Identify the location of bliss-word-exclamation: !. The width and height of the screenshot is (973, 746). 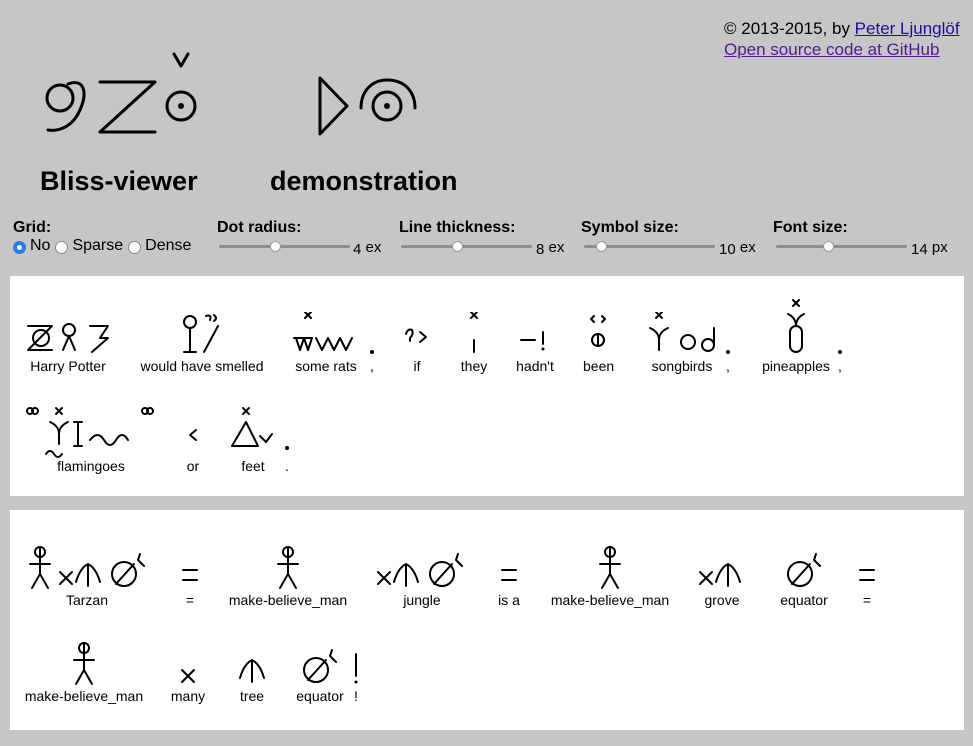
(356, 673).